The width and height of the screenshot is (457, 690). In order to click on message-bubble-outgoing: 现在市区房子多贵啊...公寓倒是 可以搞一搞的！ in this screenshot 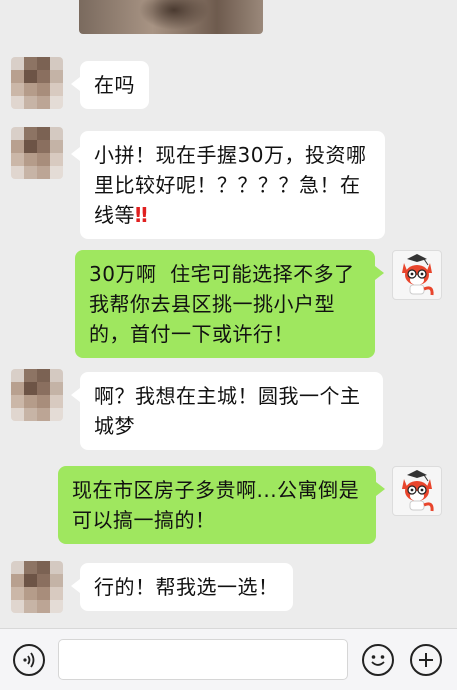, I will do `click(221, 505)`.